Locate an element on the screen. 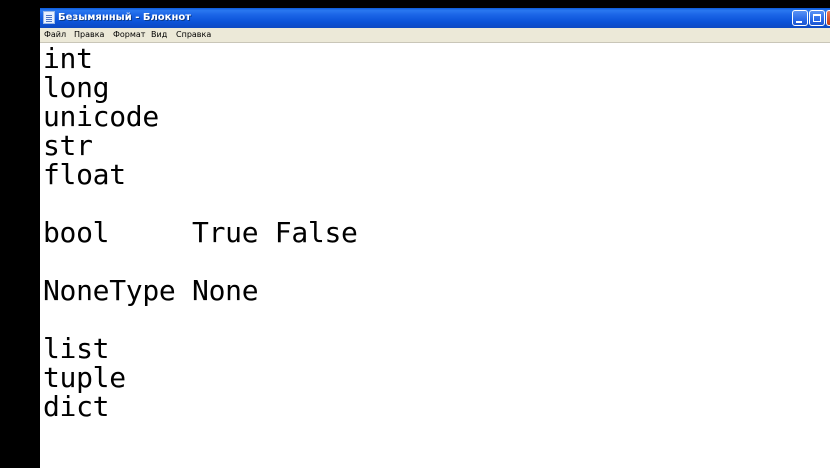 This screenshot has width=830, height=468. menu-help: Справка is located at coordinates (193, 35).